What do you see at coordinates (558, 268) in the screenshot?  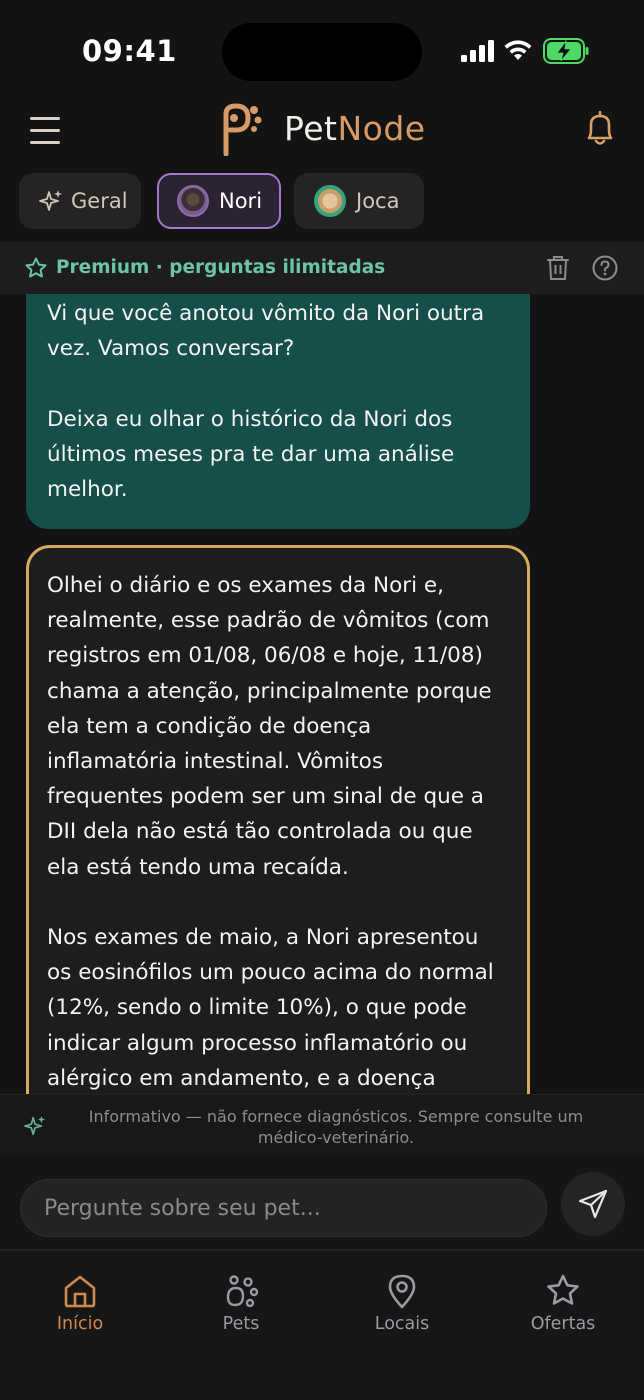 I see `trash-icon` at bounding box center [558, 268].